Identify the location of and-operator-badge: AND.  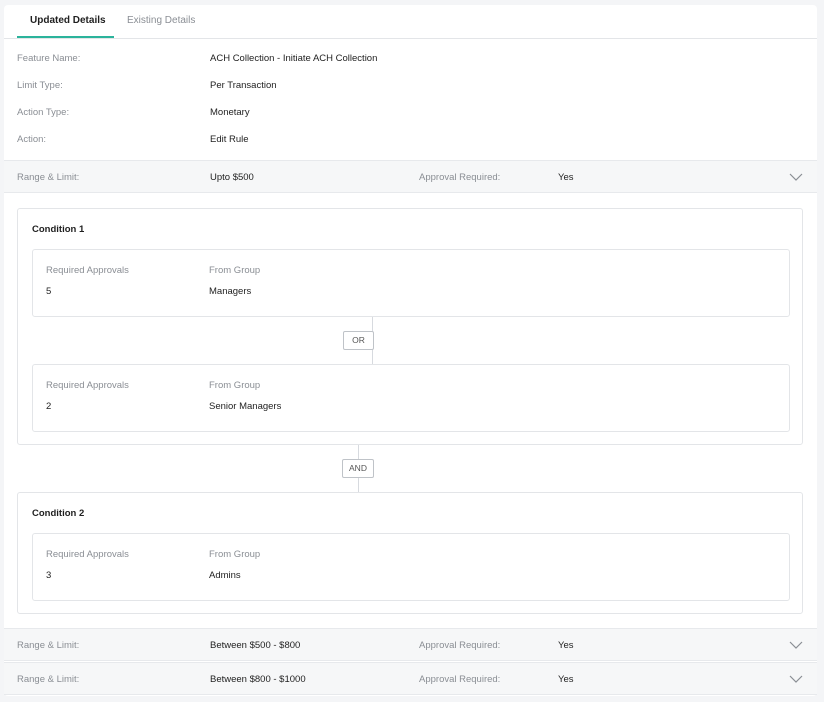
(358, 468).